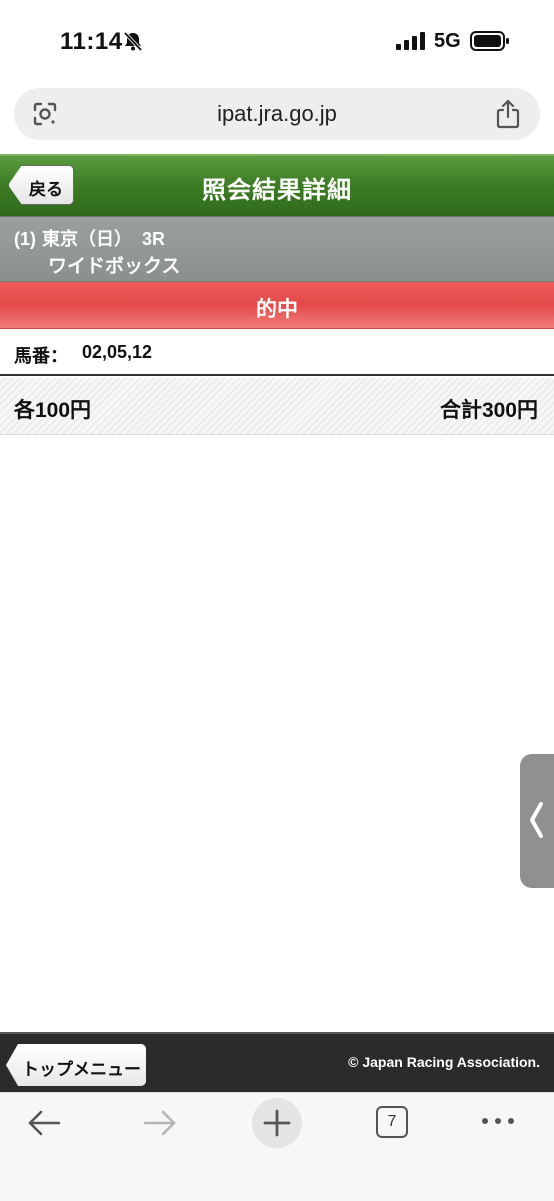 The image size is (554, 1201). What do you see at coordinates (277, 190) in the screenshot?
I see `page-title: 照会結果詳細` at bounding box center [277, 190].